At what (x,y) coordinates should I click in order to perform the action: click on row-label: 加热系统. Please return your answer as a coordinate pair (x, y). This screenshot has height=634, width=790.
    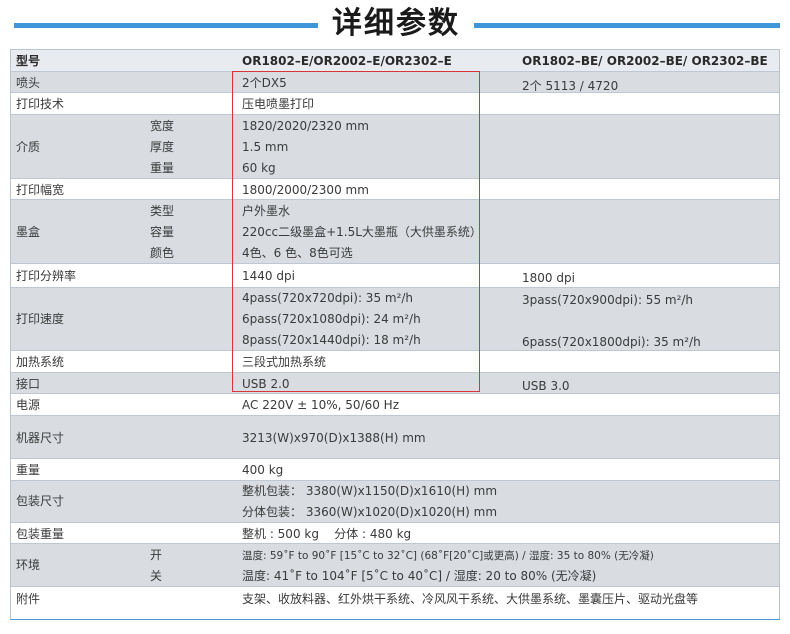
    Looking at the image, I should click on (40, 362).